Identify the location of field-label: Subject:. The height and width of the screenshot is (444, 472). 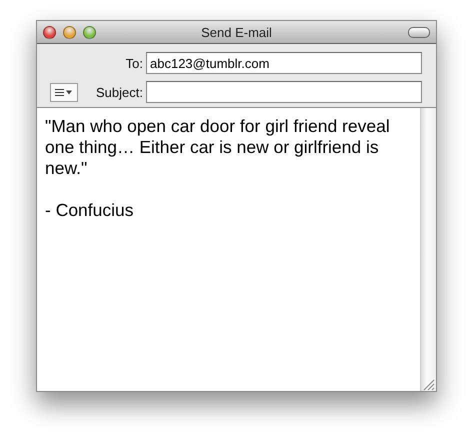
(119, 92).